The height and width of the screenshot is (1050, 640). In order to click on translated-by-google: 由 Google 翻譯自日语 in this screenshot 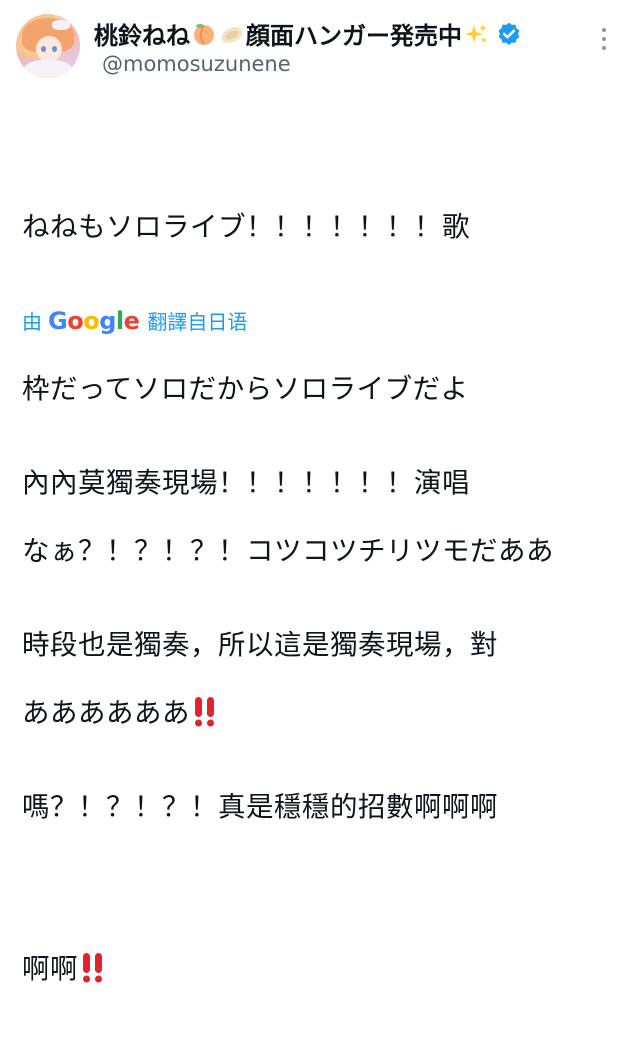, I will do `click(134, 320)`.